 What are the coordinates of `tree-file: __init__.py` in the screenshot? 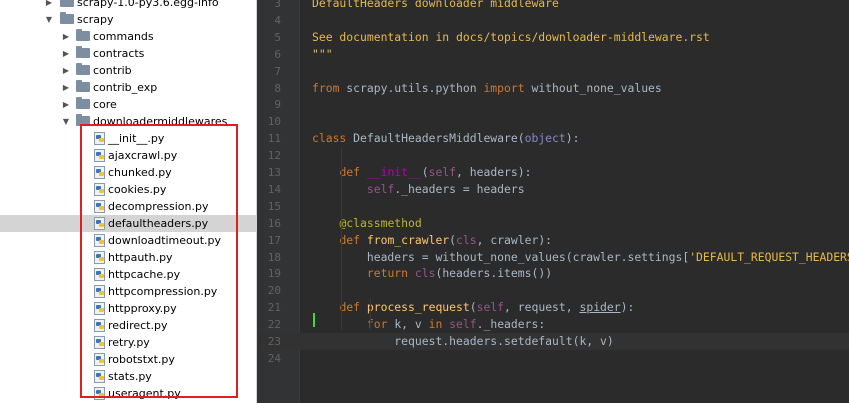 It's located at (128, 138).